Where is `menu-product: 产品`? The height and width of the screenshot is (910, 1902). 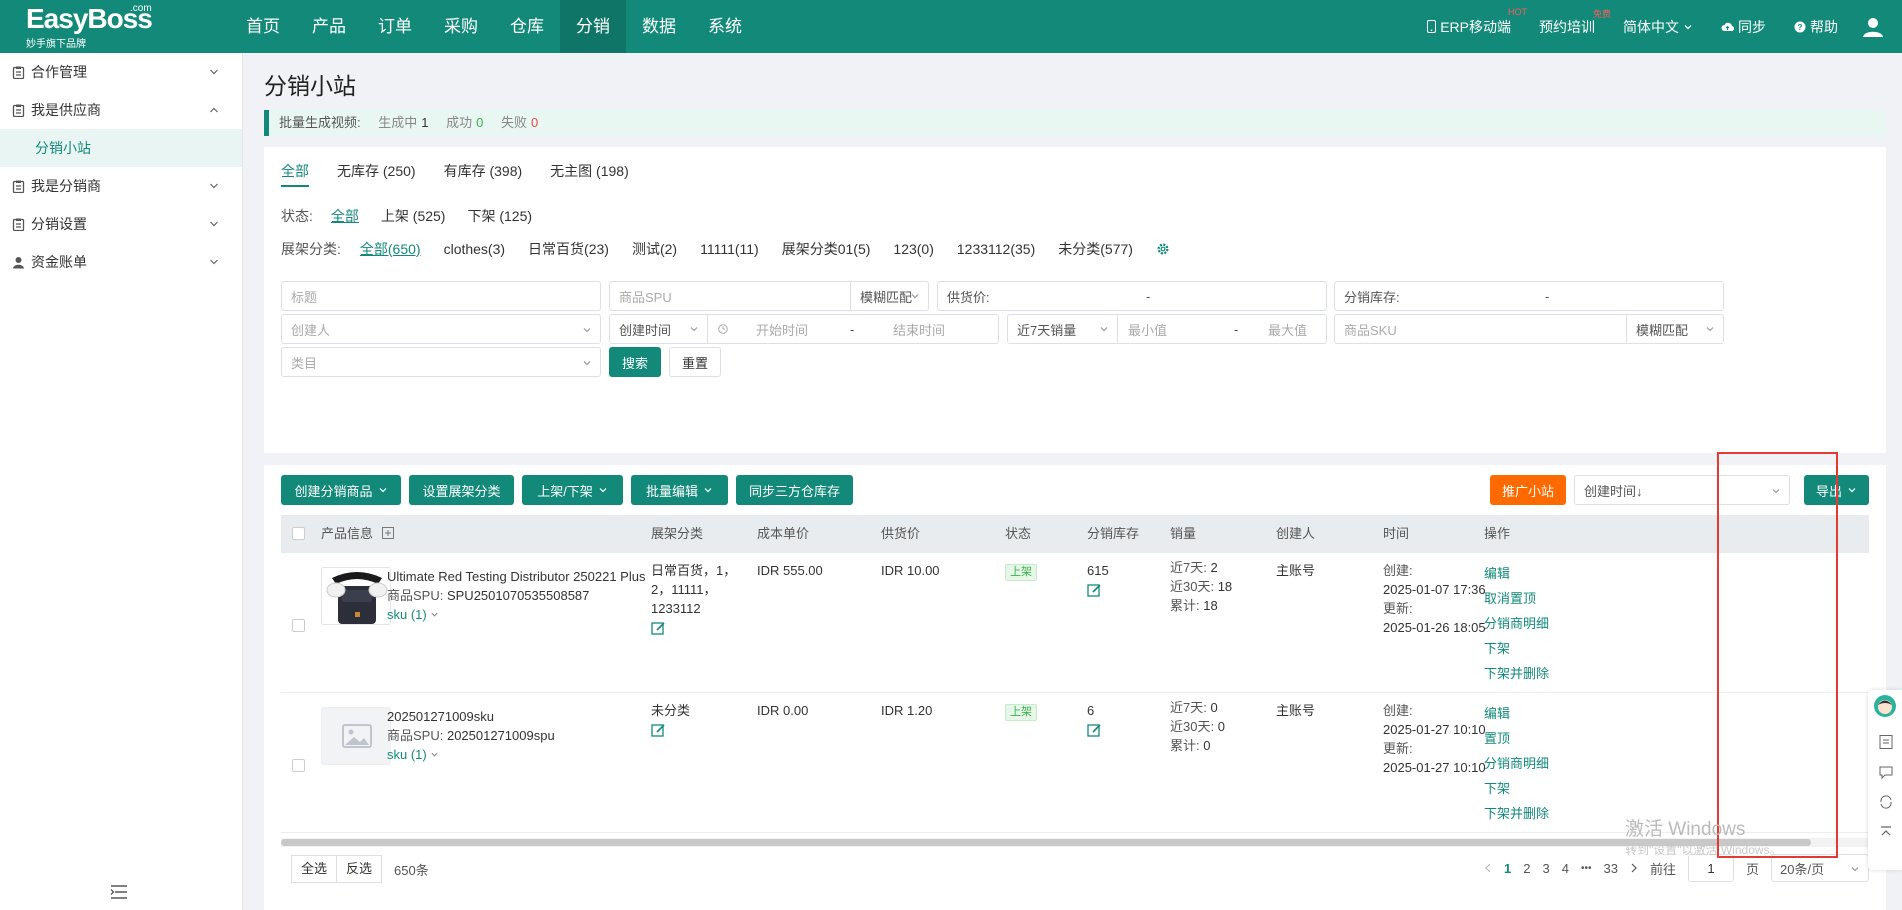 menu-product: 产品 is located at coordinates (329, 26).